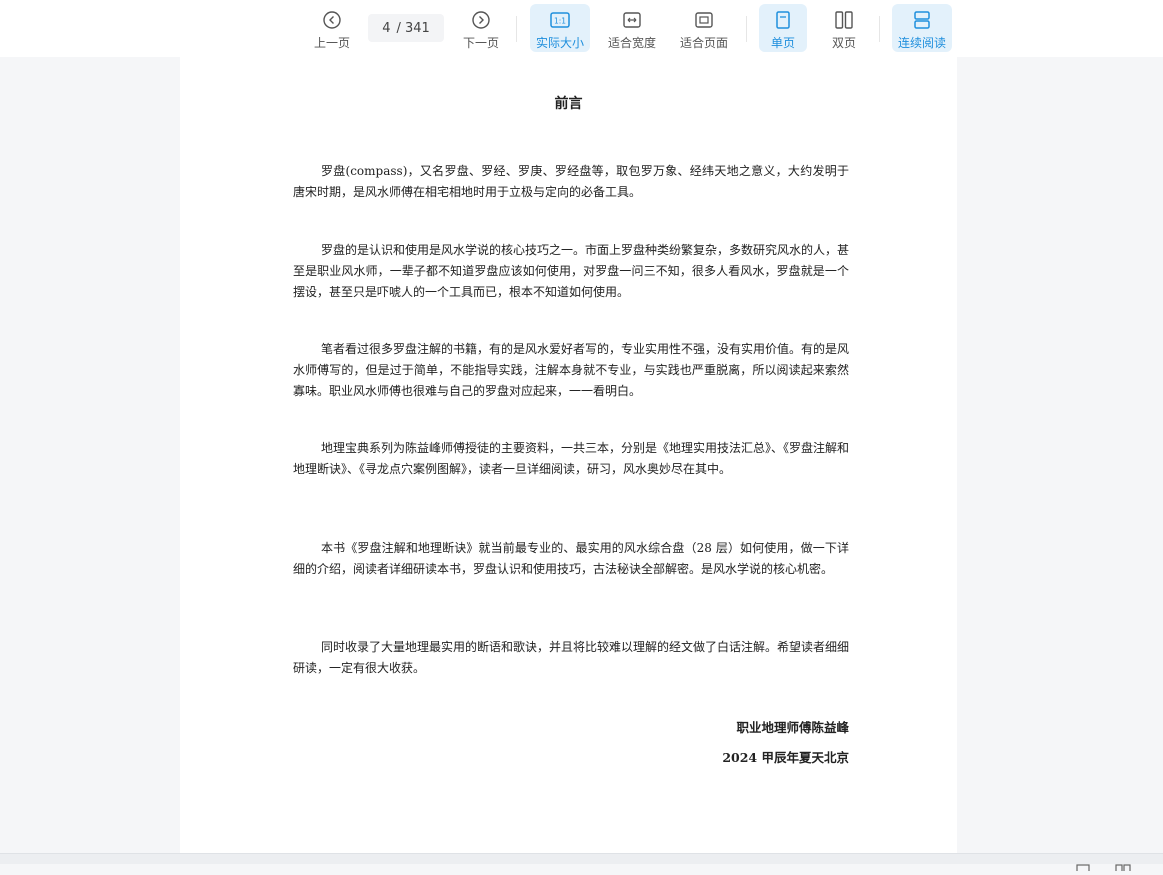  Describe the element at coordinates (843, 43) in the screenshot. I see `double-page-label: 双页` at that location.